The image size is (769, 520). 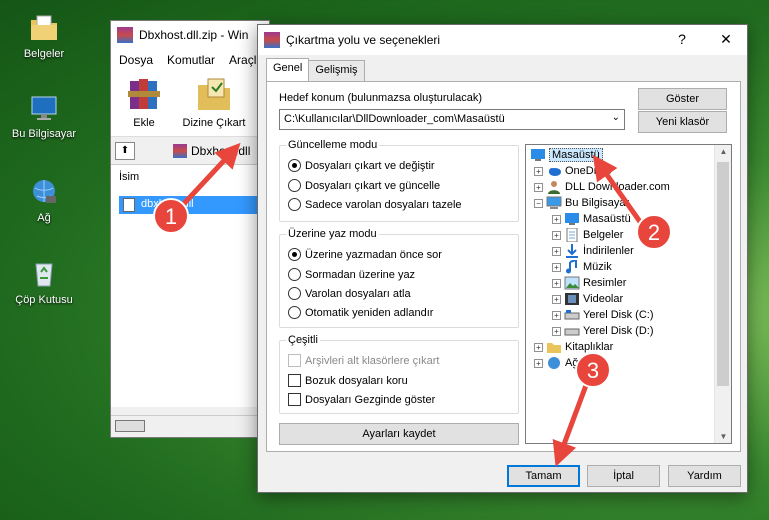 What do you see at coordinates (607, 219) in the screenshot?
I see `tree-item-label: Masaüstü` at bounding box center [607, 219].